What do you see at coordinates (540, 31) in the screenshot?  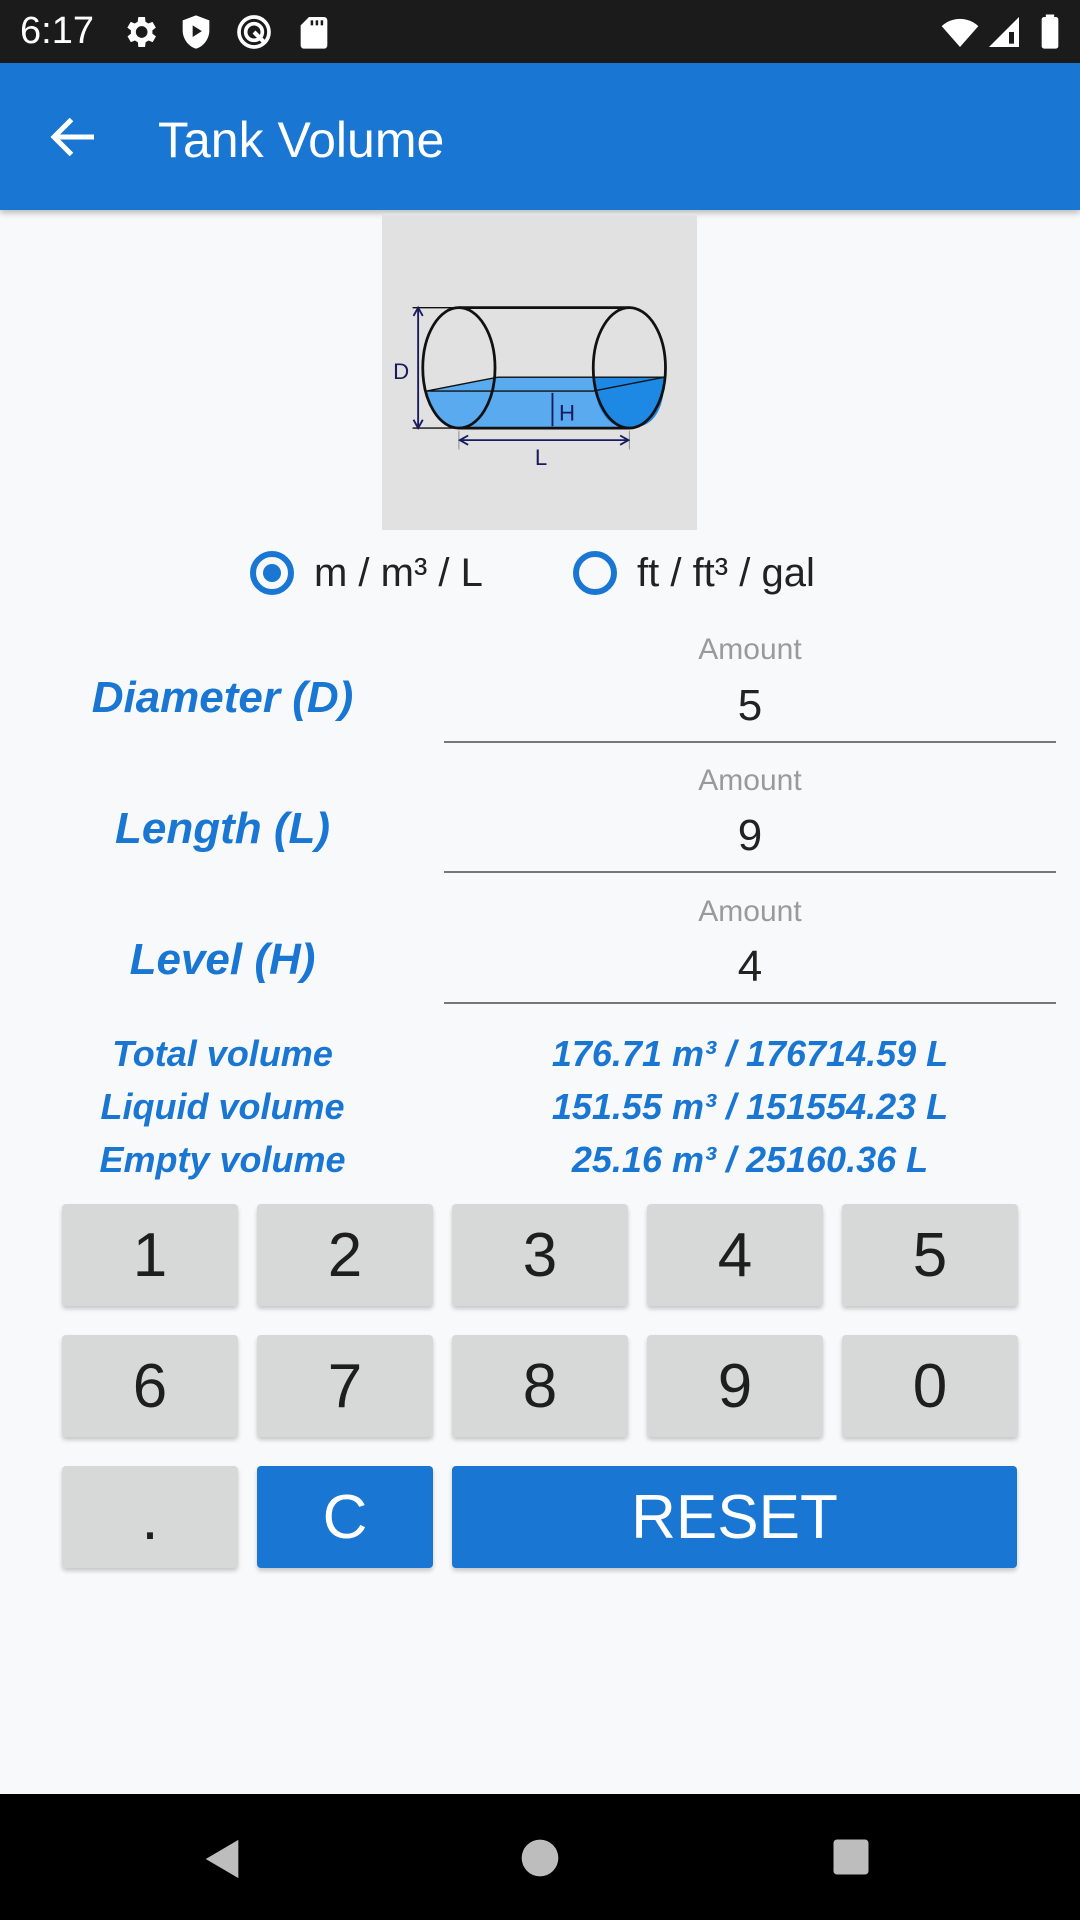 I see `status-bar: 6:17` at bounding box center [540, 31].